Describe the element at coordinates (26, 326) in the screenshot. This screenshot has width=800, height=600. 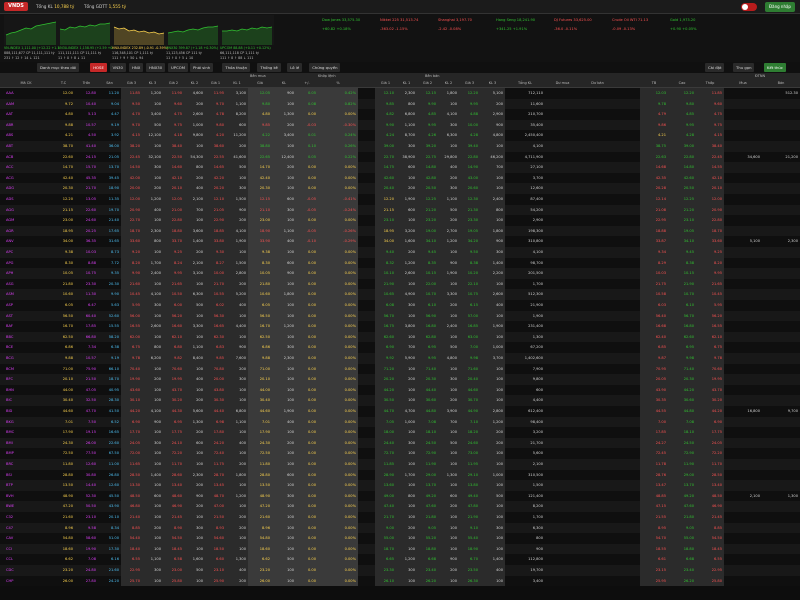
I see `symbol-cell: BAF` at that location.